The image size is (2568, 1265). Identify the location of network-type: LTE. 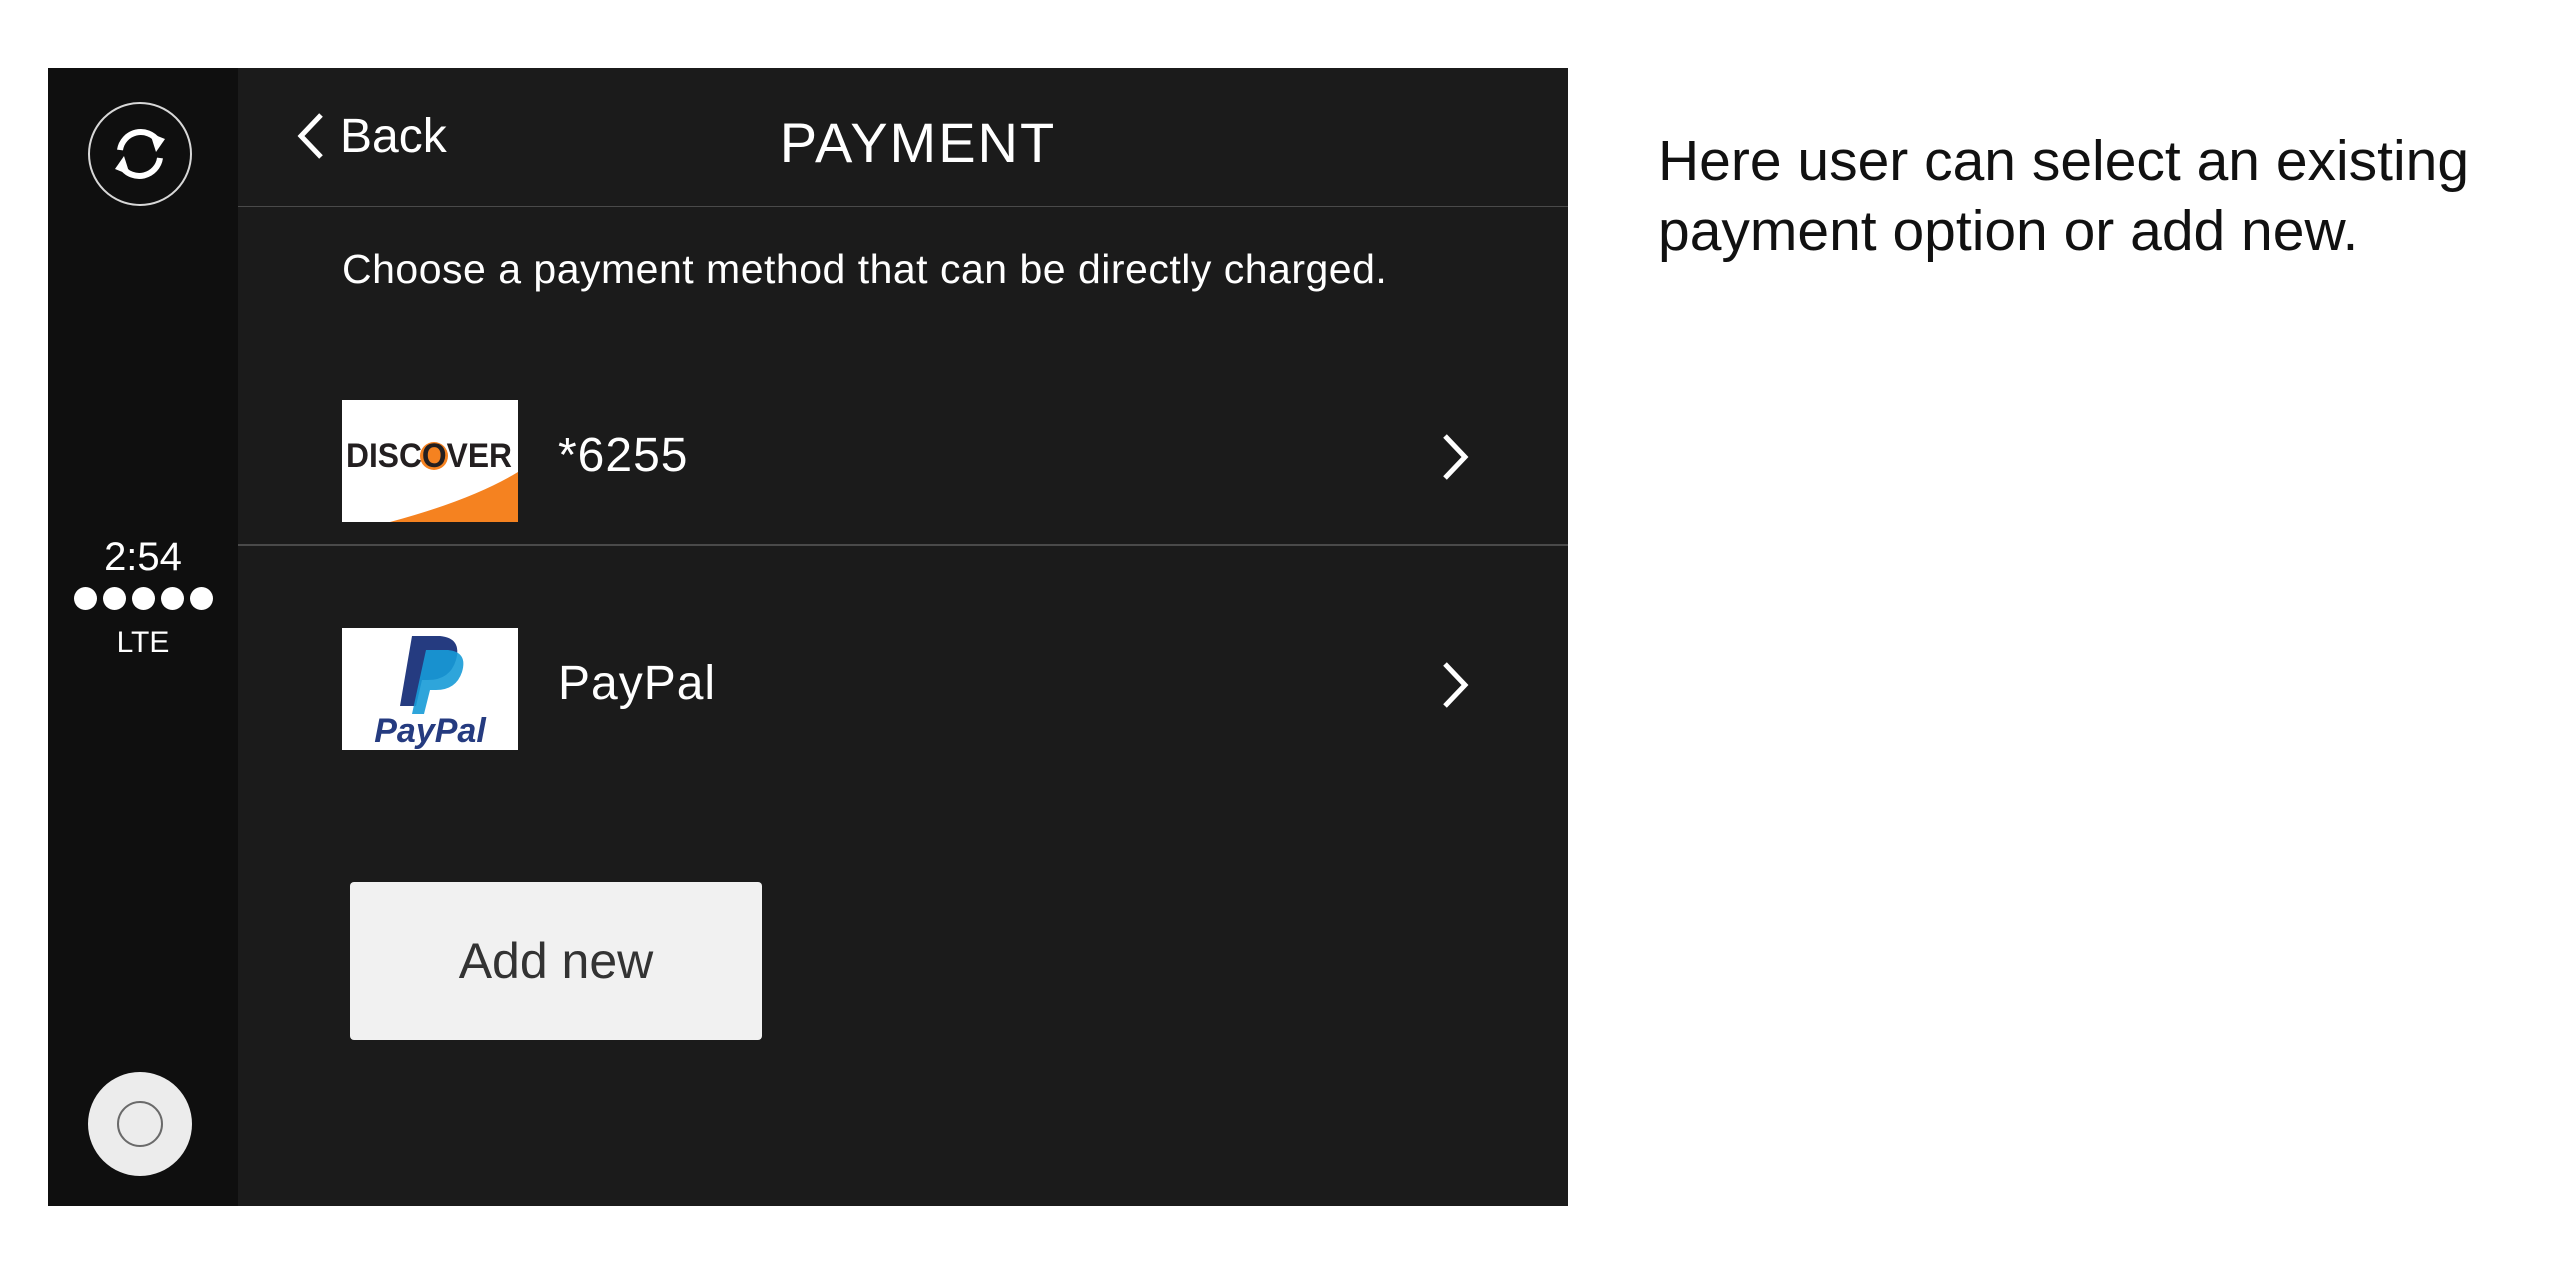
(143, 642).